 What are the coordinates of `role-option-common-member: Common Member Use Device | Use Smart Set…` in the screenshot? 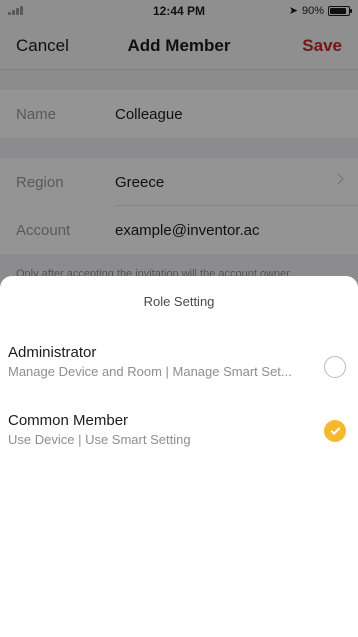 It's located at (179, 440).